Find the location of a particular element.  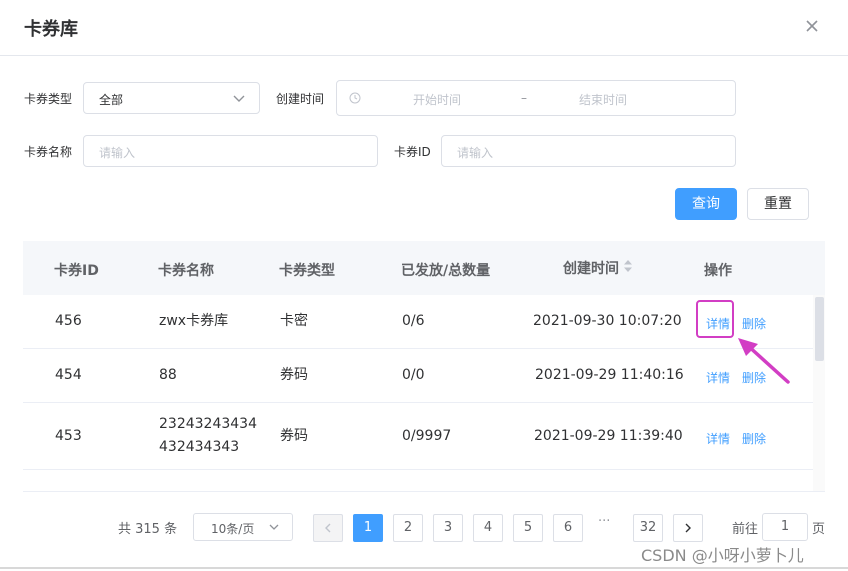

close-icon is located at coordinates (812, 26).